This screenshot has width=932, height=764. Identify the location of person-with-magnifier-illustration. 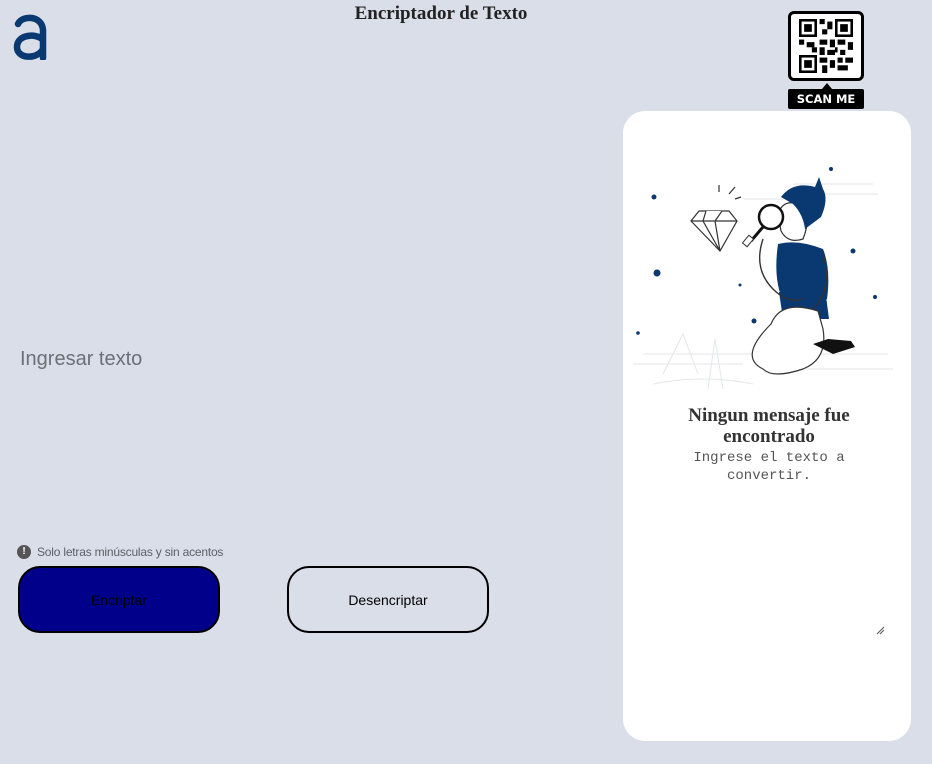
(763, 278).